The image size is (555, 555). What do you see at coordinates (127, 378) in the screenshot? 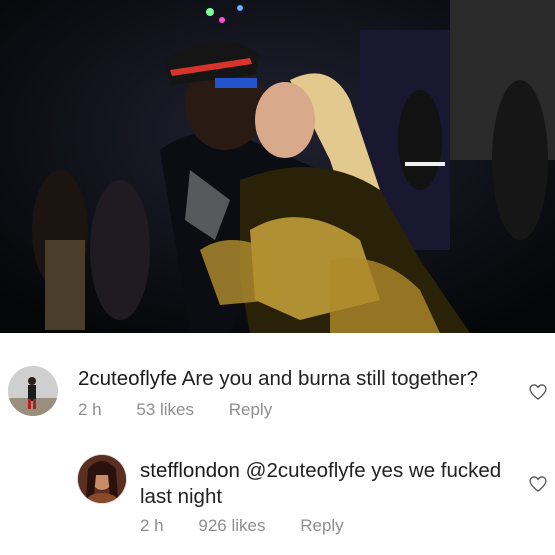
I see `comment-username: 2cuteoflyfe` at bounding box center [127, 378].